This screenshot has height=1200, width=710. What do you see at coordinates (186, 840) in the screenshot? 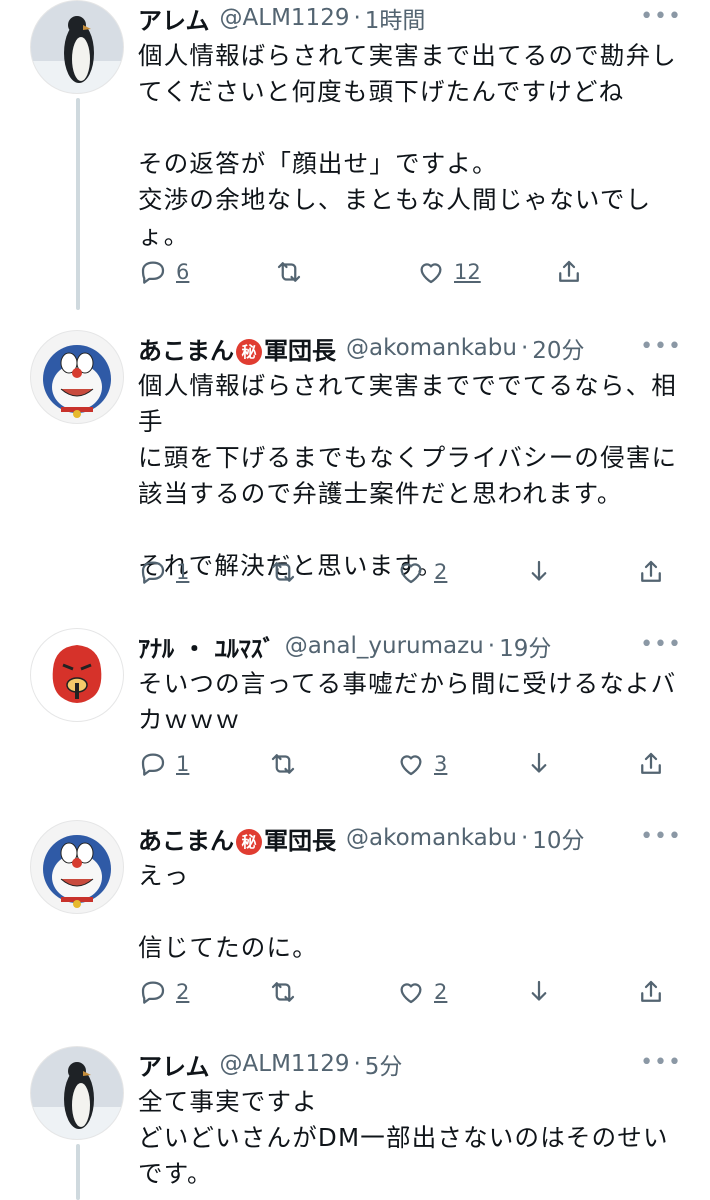
I see `display-name-text: あこまん` at bounding box center [186, 840].